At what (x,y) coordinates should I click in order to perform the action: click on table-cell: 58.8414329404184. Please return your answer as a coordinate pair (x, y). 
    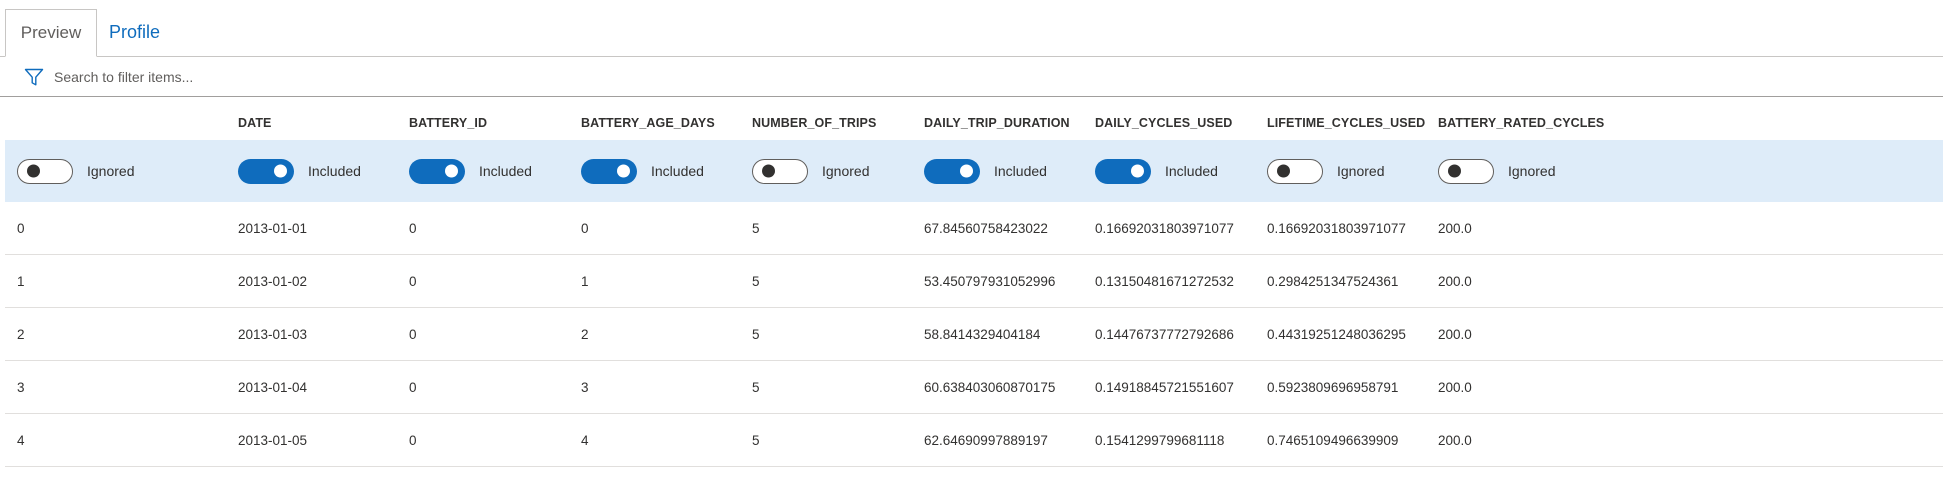
    Looking at the image, I should click on (982, 334).